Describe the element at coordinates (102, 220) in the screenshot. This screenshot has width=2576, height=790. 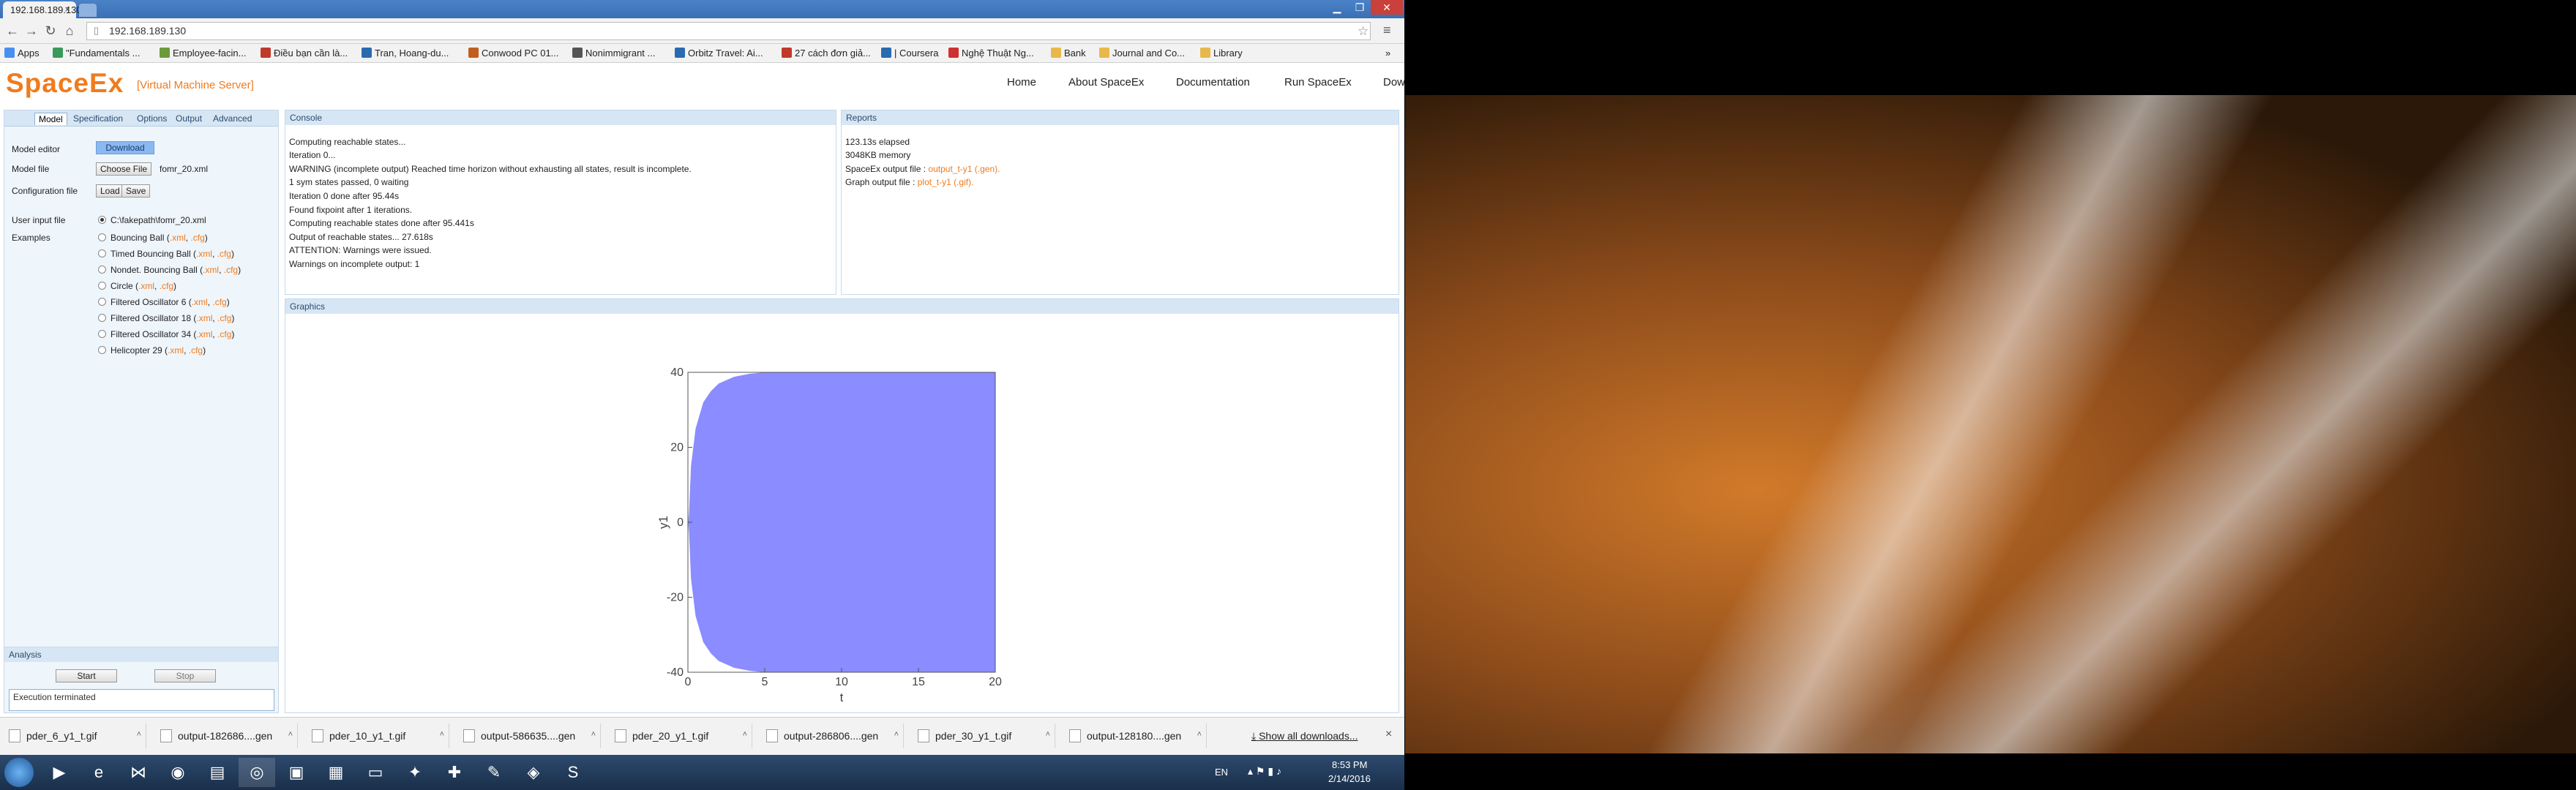
I see `user-input-radio` at that location.